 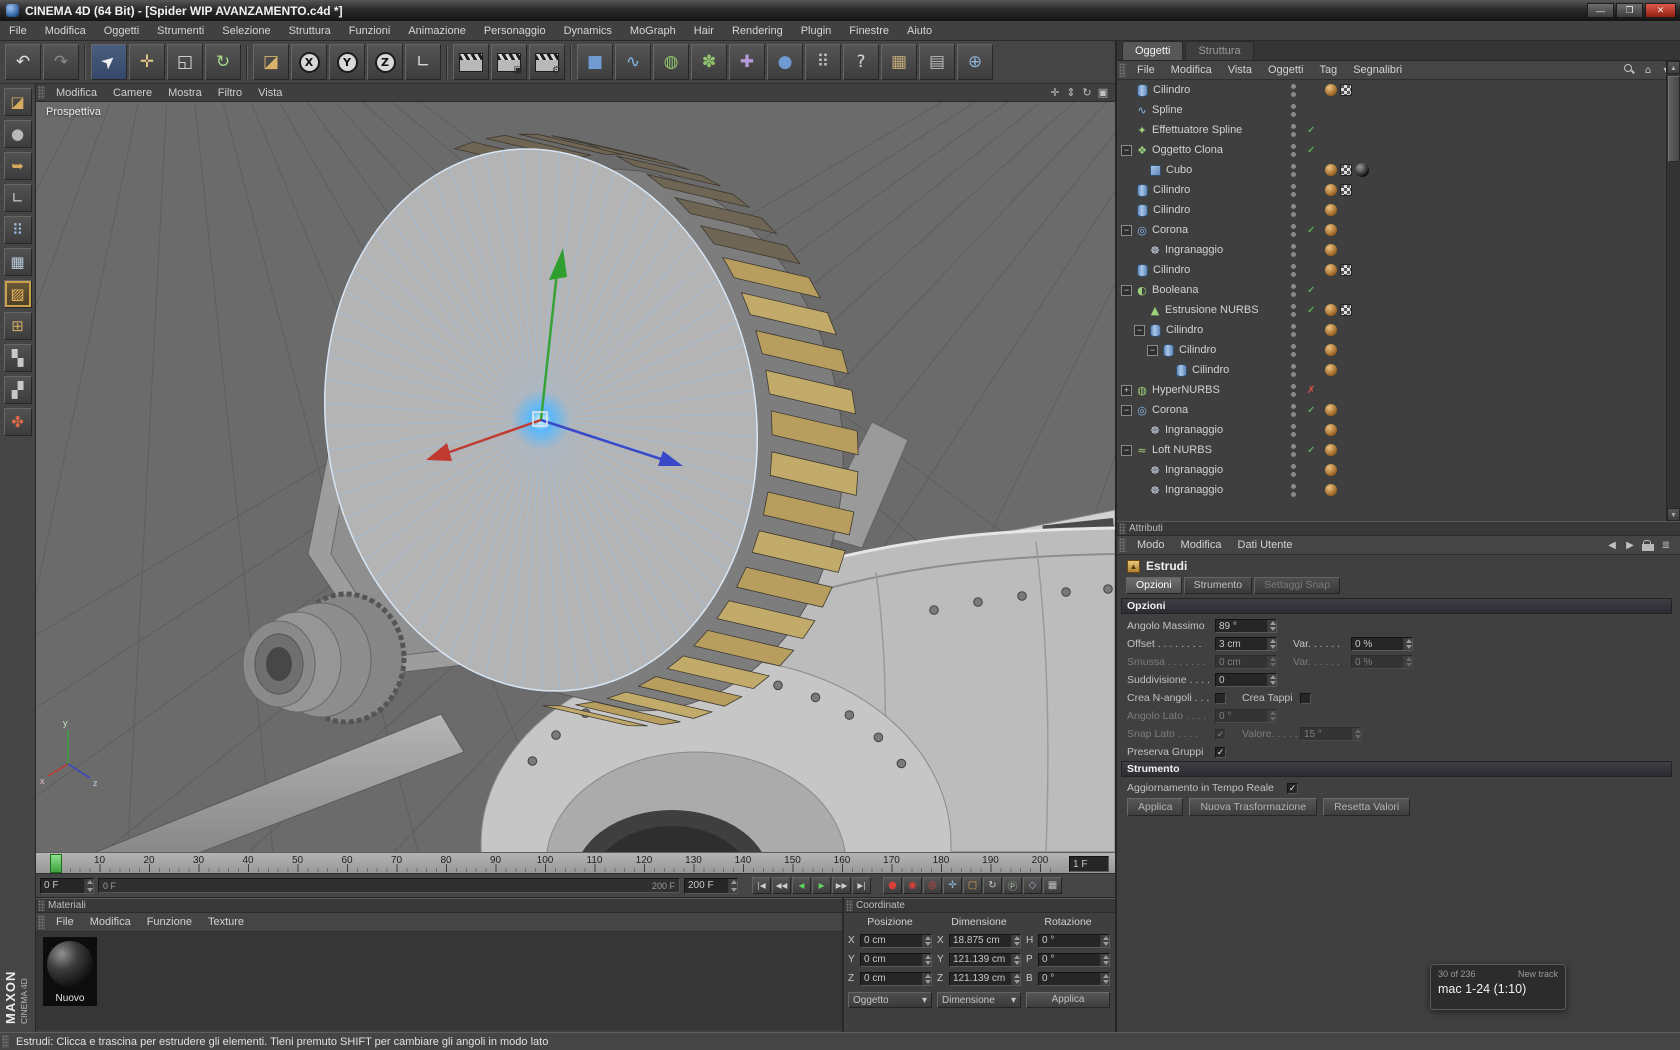 I want to click on frame-range-slider: 0 F 200 F, so click(x=389, y=885).